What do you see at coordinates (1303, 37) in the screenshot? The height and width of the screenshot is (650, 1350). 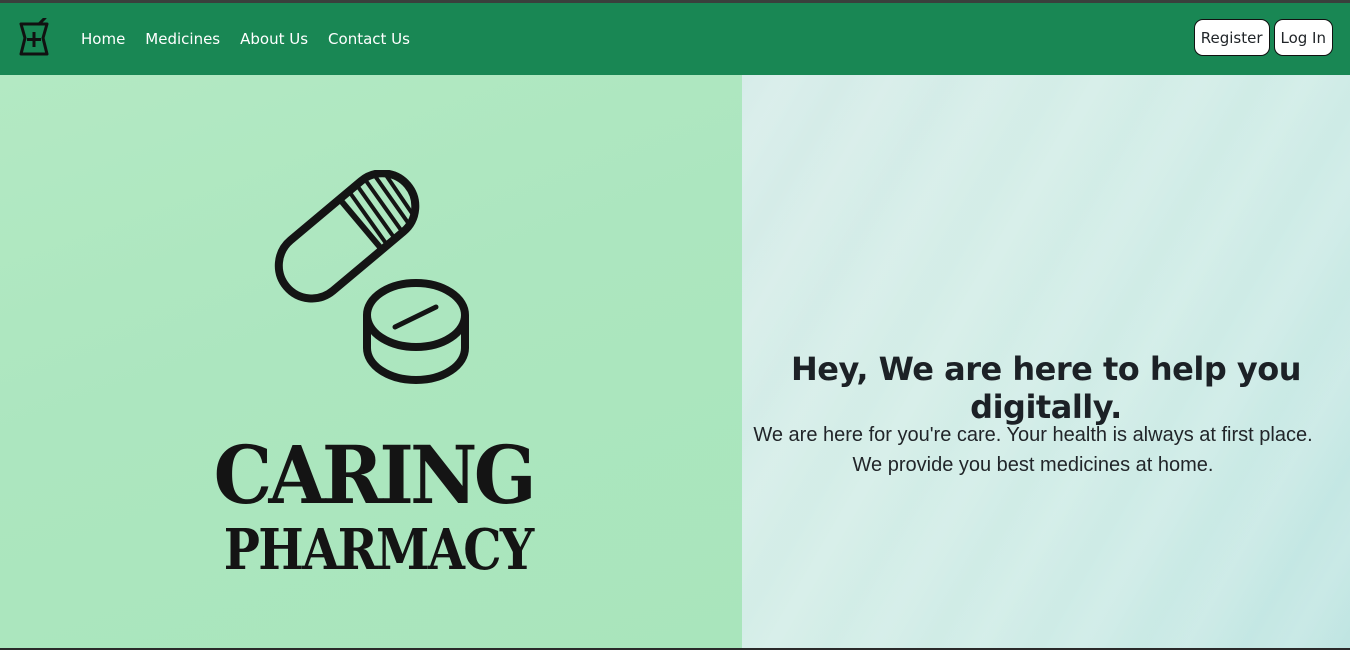 I see `login-button: Log In` at bounding box center [1303, 37].